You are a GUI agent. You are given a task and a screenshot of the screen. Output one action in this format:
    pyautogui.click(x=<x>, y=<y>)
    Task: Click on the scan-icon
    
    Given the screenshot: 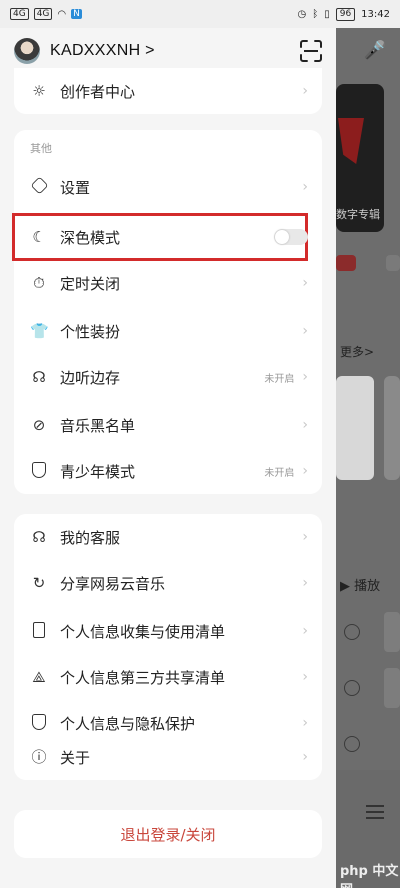 What is the action you would take?
    pyautogui.click(x=311, y=51)
    